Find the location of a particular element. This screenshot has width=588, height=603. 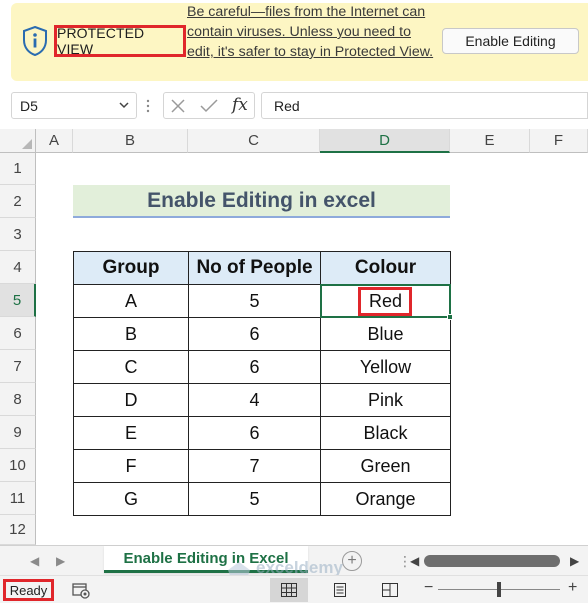

table-cell: B is located at coordinates (131, 334).